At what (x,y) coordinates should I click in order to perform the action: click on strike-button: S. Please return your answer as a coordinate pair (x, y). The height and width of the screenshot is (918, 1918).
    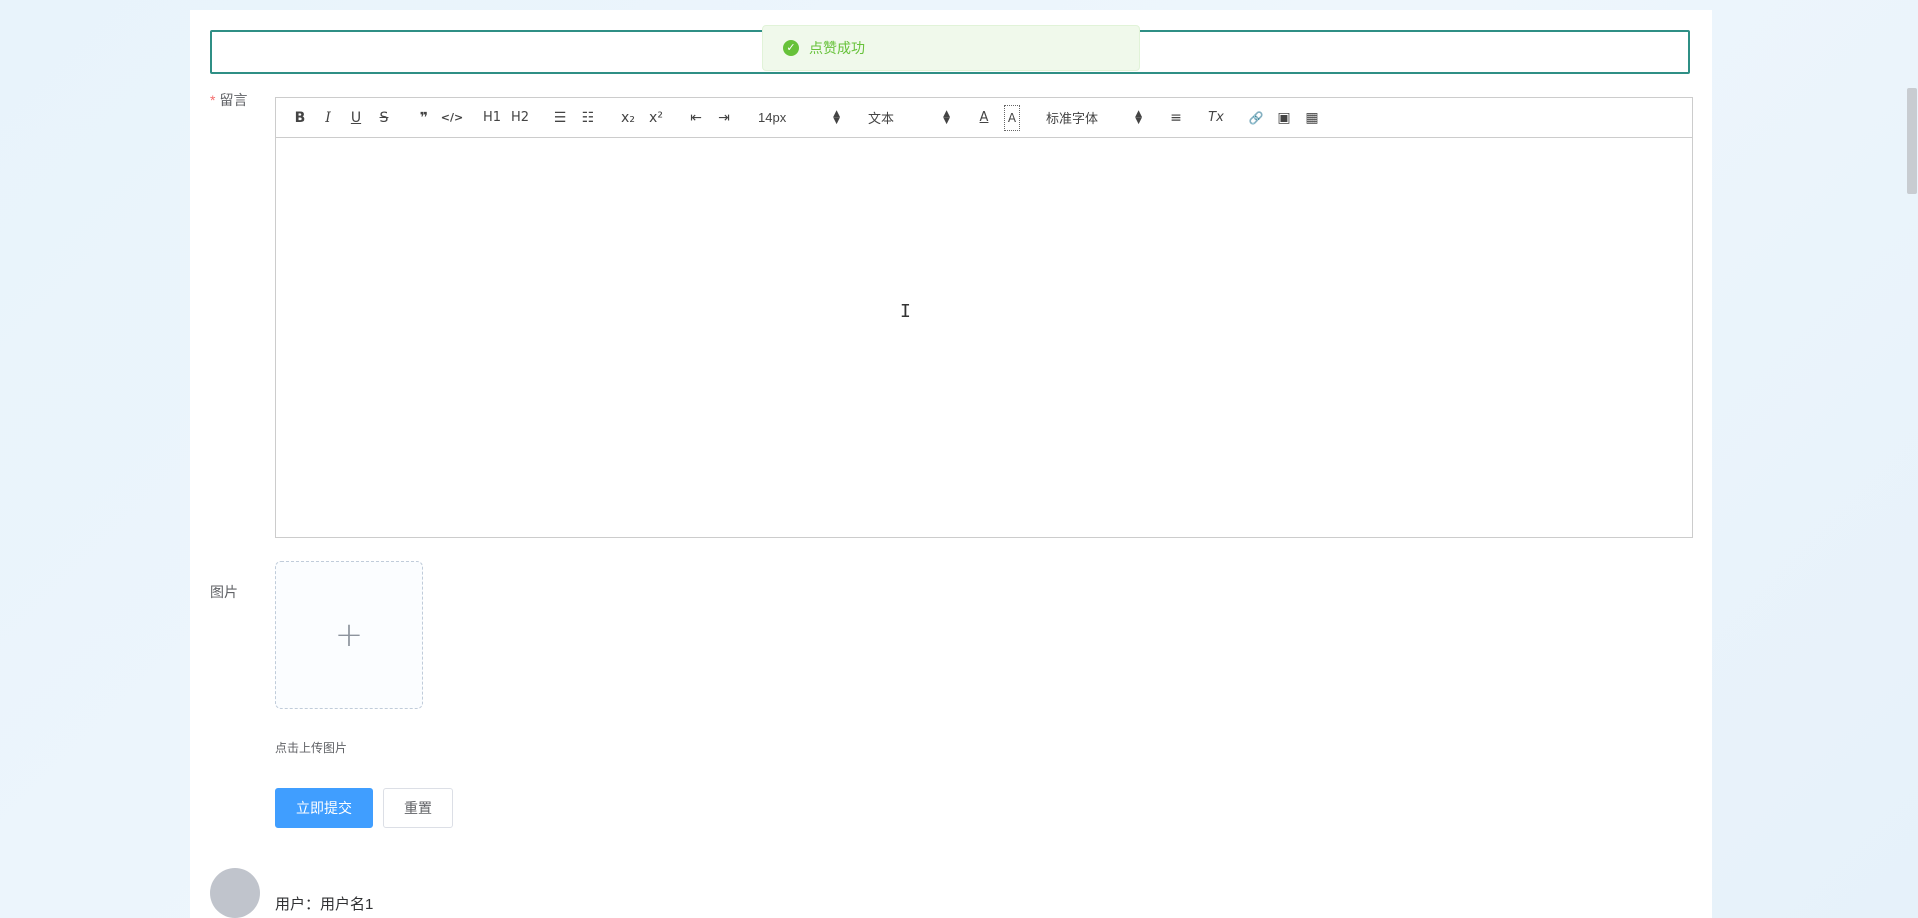
    Looking at the image, I should click on (384, 118).